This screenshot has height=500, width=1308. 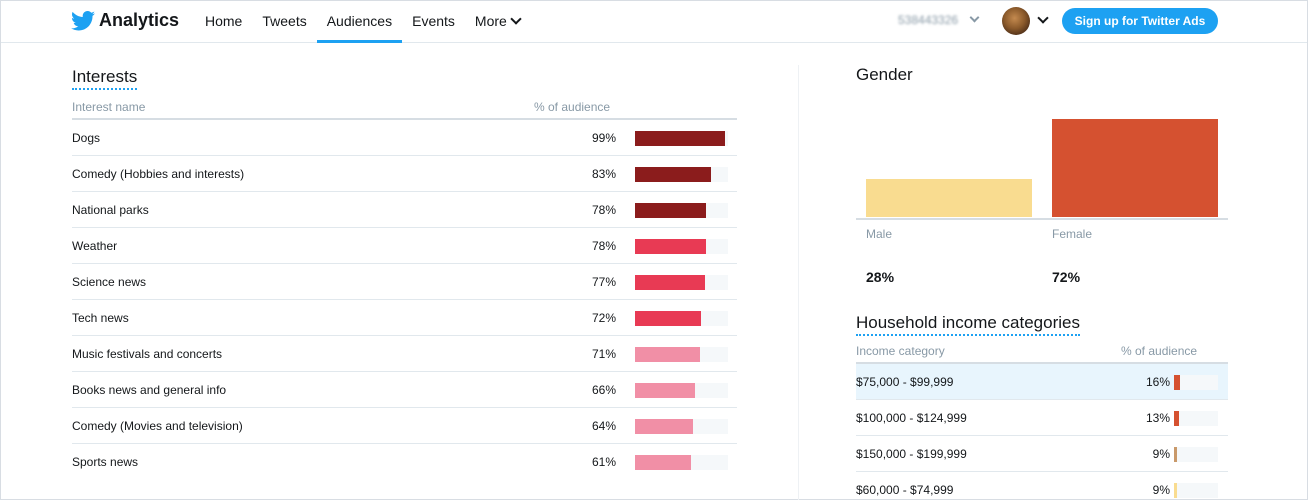 I want to click on nav-more-label: More, so click(x=490, y=21).